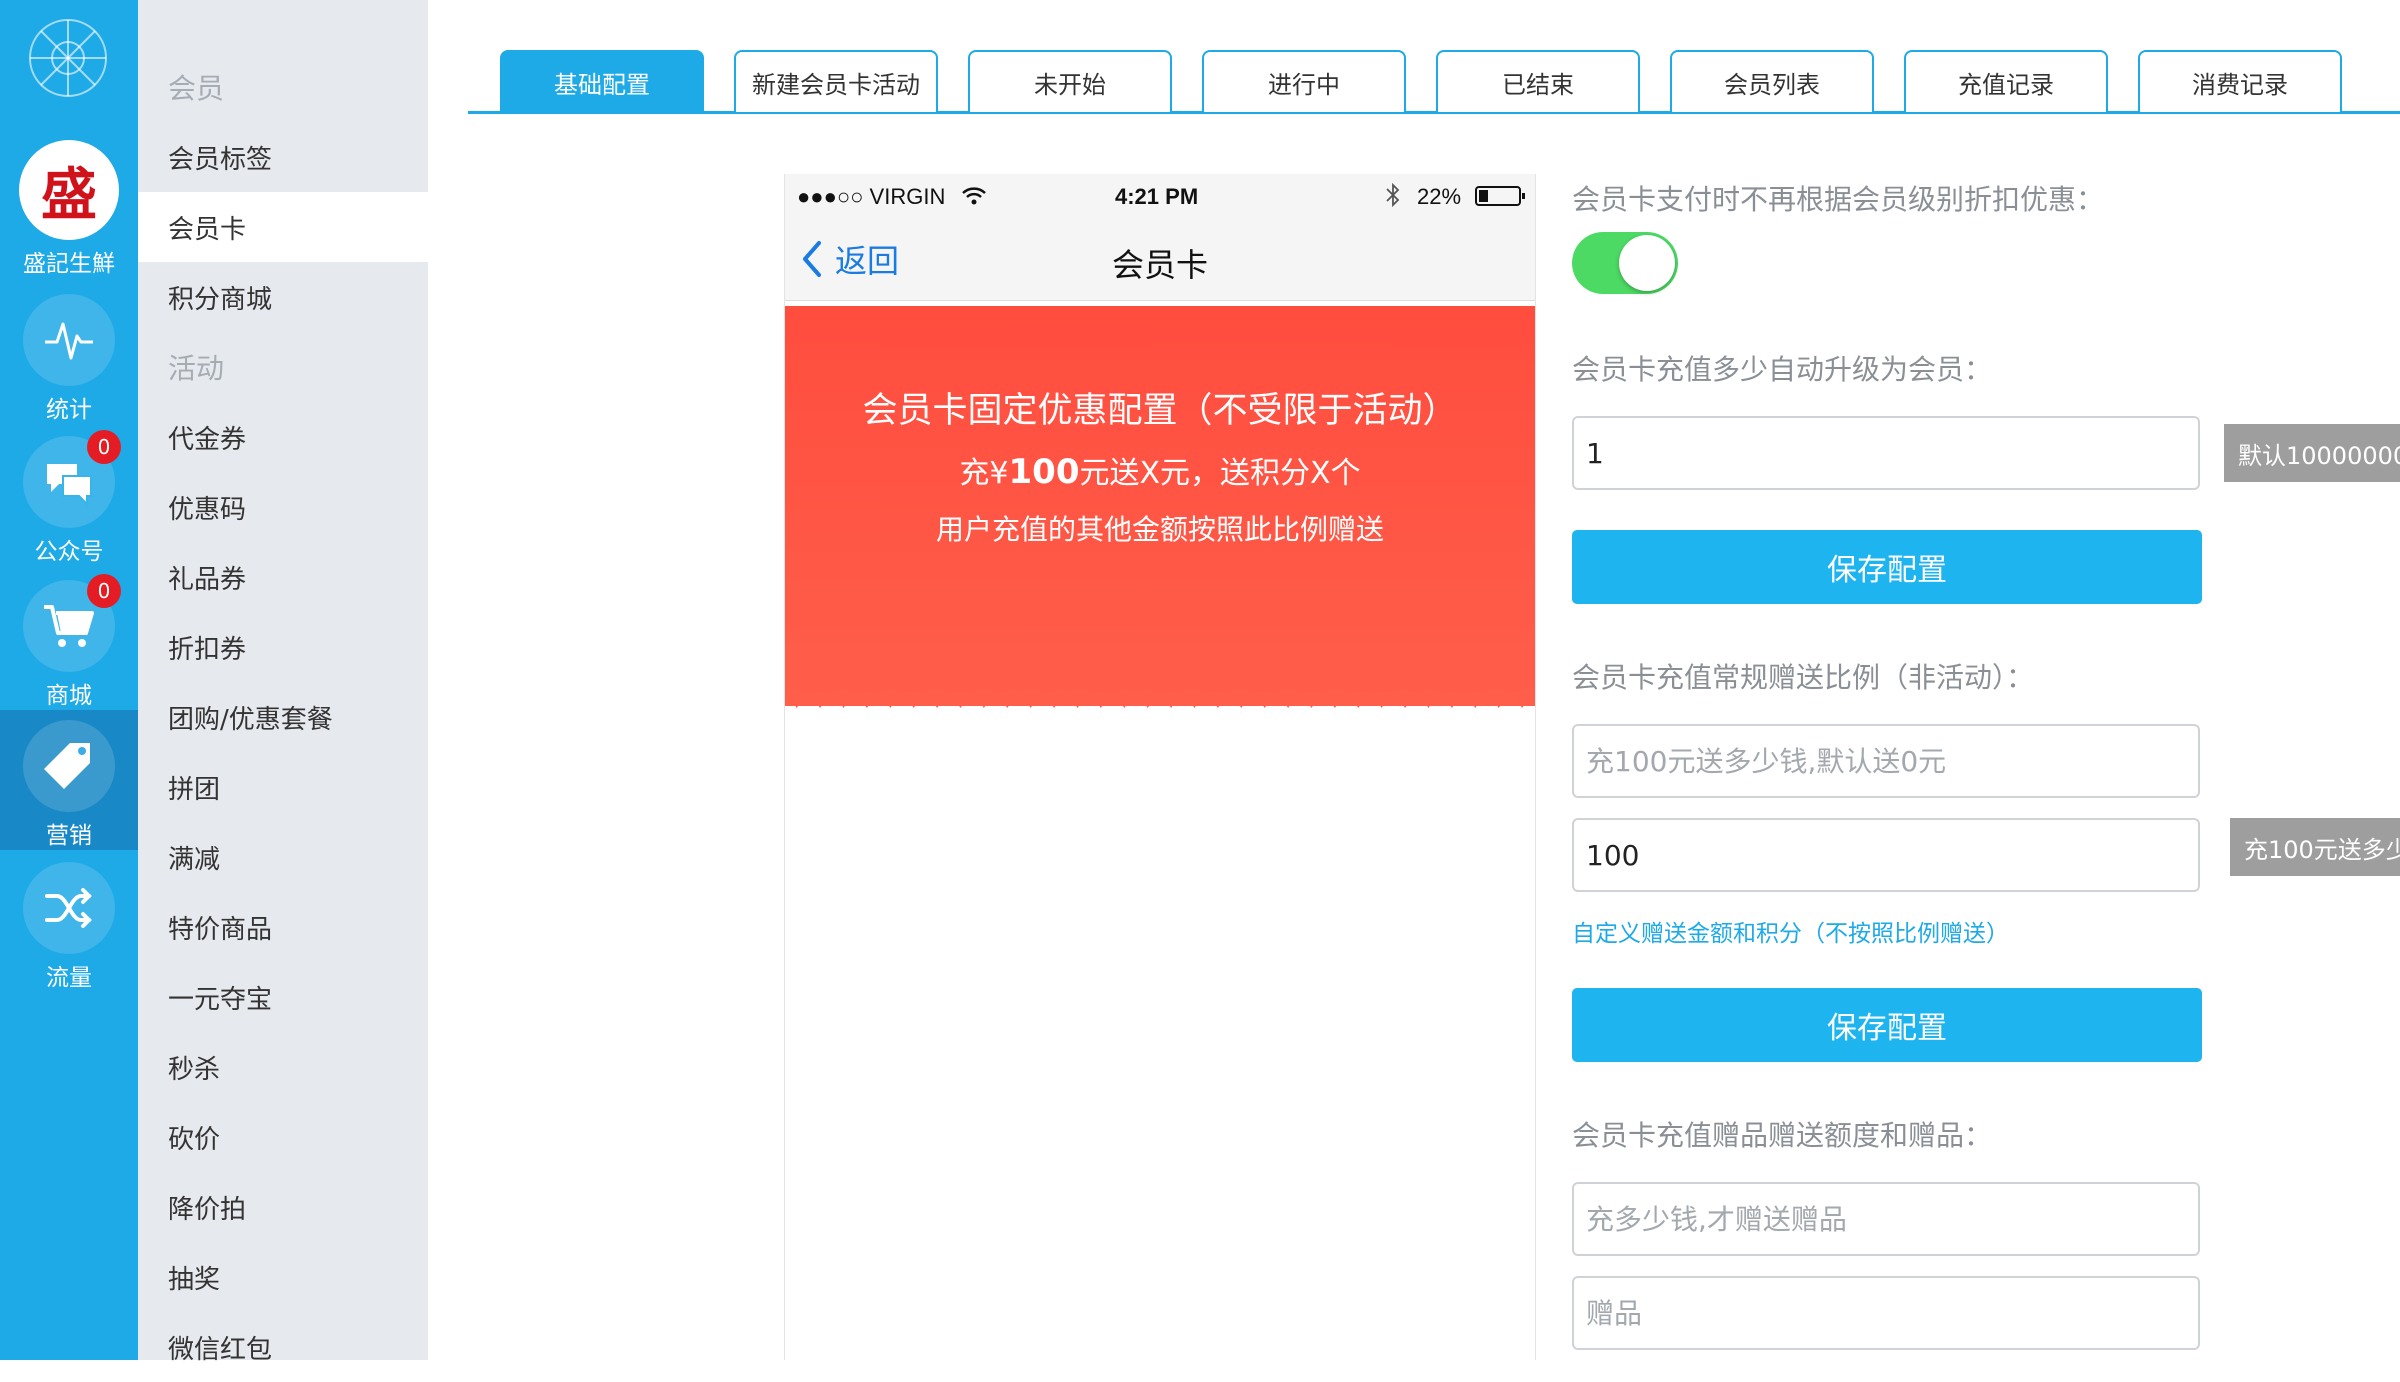 This screenshot has height=1382, width=2400. Describe the element at coordinates (1887, 1025) in the screenshot. I see `save-ratio-button: 保存配置` at that location.